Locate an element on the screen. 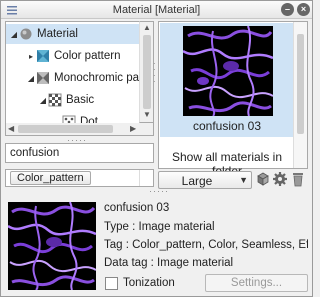  tree-item-label: Material is located at coordinates (57, 34).